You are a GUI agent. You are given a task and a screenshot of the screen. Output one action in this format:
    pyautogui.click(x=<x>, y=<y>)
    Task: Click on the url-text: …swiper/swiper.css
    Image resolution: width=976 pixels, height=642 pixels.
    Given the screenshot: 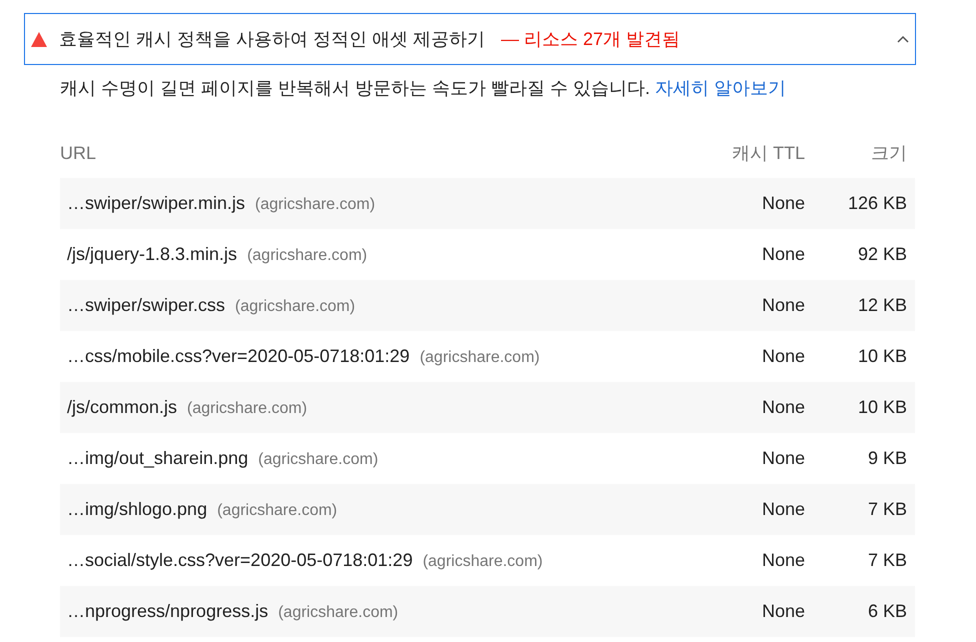 What is the action you would take?
    pyautogui.click(x=146, y=305)
    